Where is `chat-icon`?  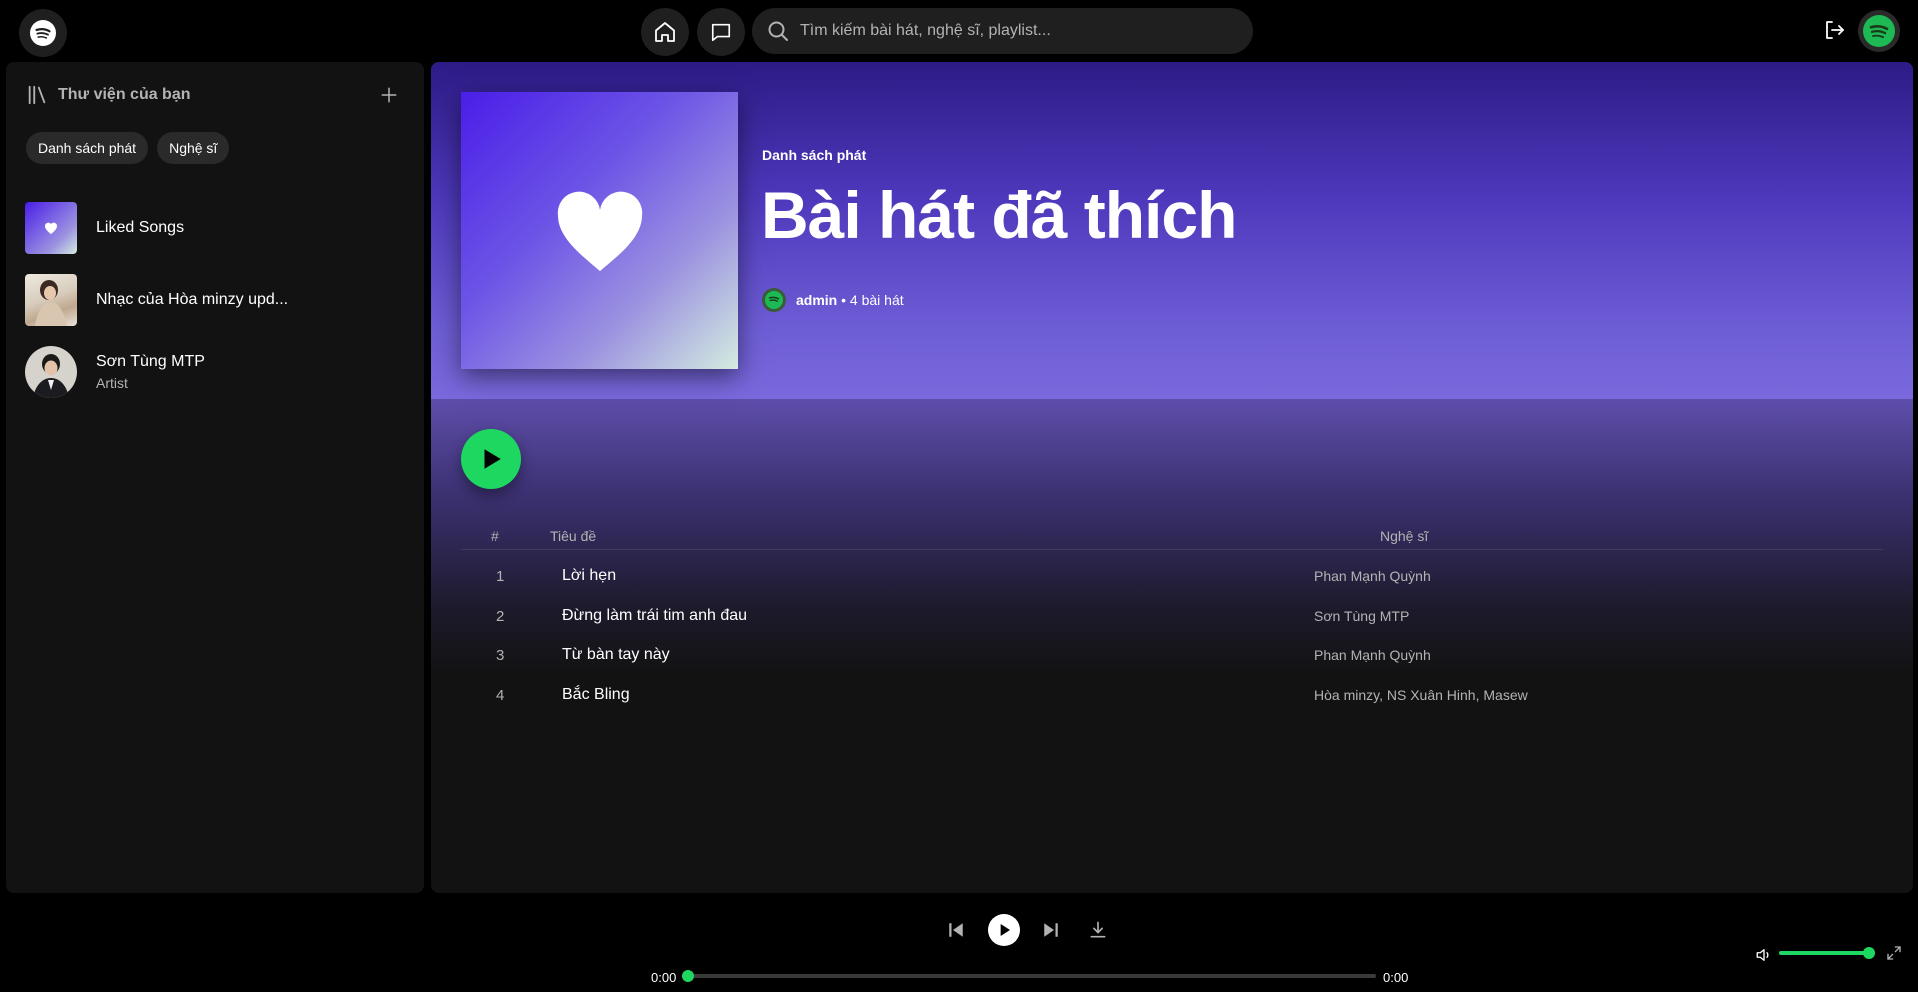
chat-icon is located at coordinates (721, 32).